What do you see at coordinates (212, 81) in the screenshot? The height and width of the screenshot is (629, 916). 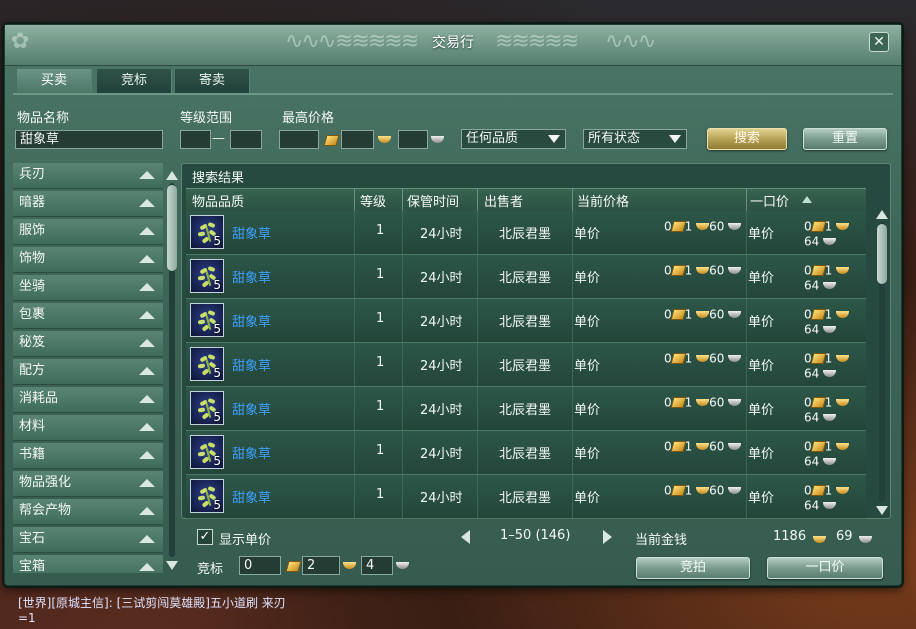 I see `tab-consign: 寄卖` at bounding box center [212, 81].